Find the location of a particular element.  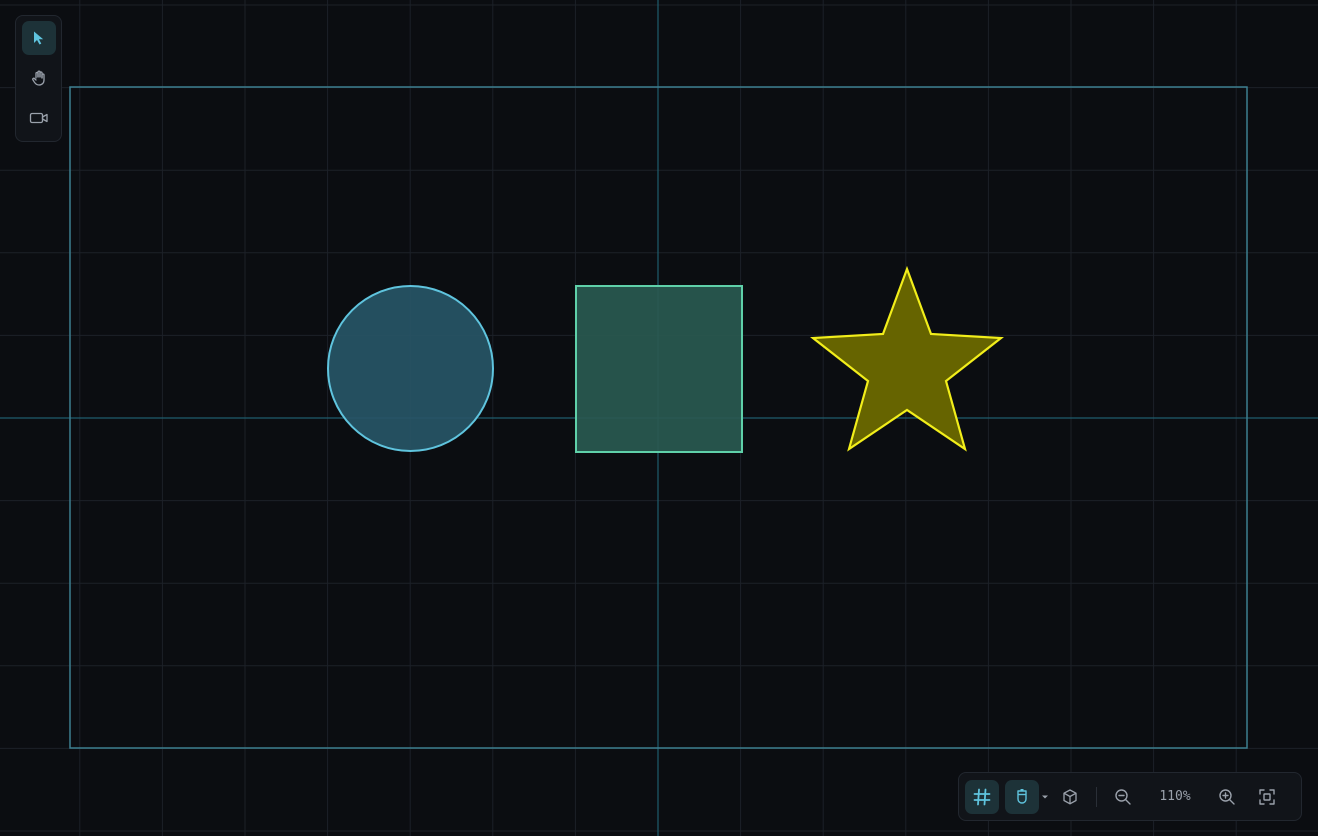

select-tool-button is located at coordinates (38, 38).